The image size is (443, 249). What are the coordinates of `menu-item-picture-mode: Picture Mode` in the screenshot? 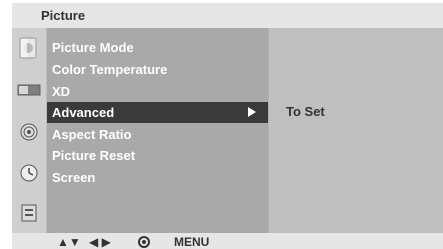 It's located at (157, 47).